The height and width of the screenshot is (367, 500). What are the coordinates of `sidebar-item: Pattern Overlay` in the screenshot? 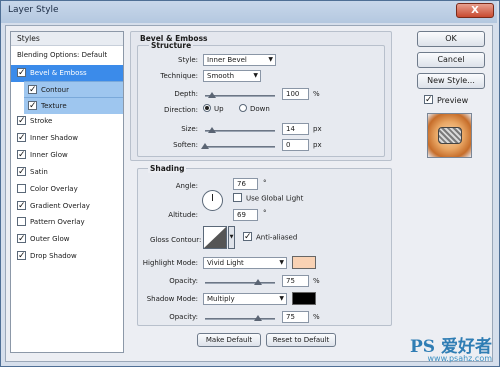 It's located at (67, 222).